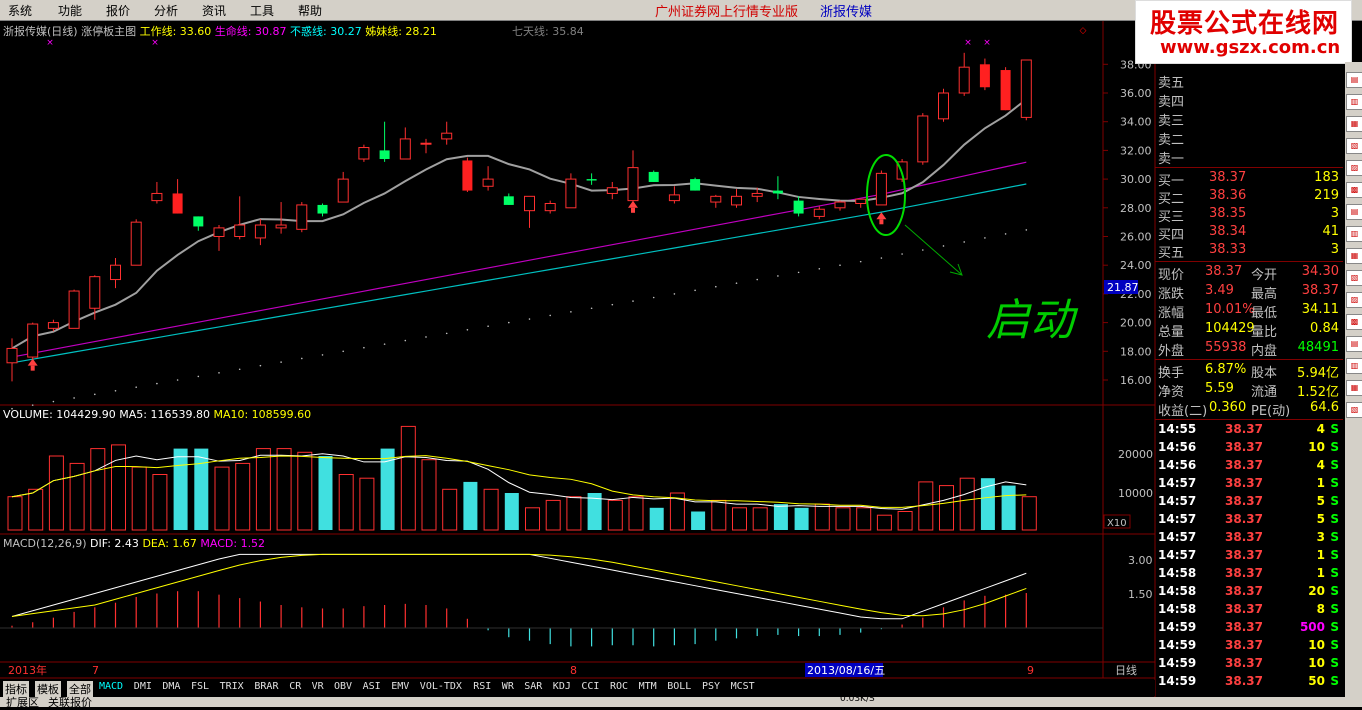  I want to click on tab-trix: TRIX, so click(232, 686).